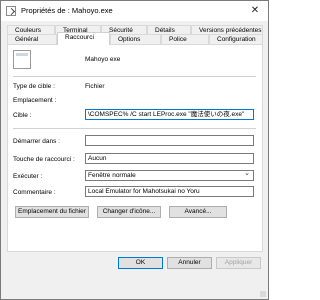 This screenshot has height=300, width=320. I want to click on start-in-field, so click(169, 140).